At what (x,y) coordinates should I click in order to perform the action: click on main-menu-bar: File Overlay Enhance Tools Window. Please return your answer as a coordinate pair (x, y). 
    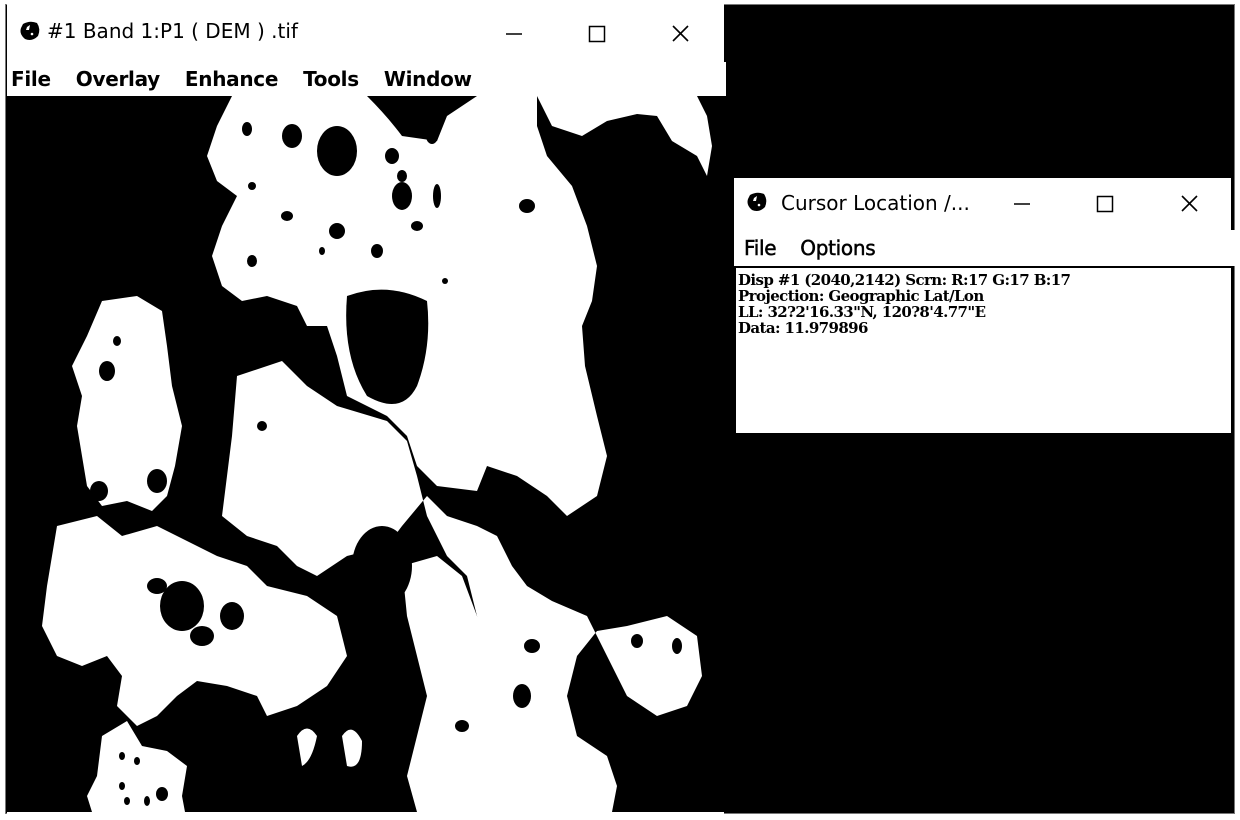
    Looking at the image, I should click on (366, 79).